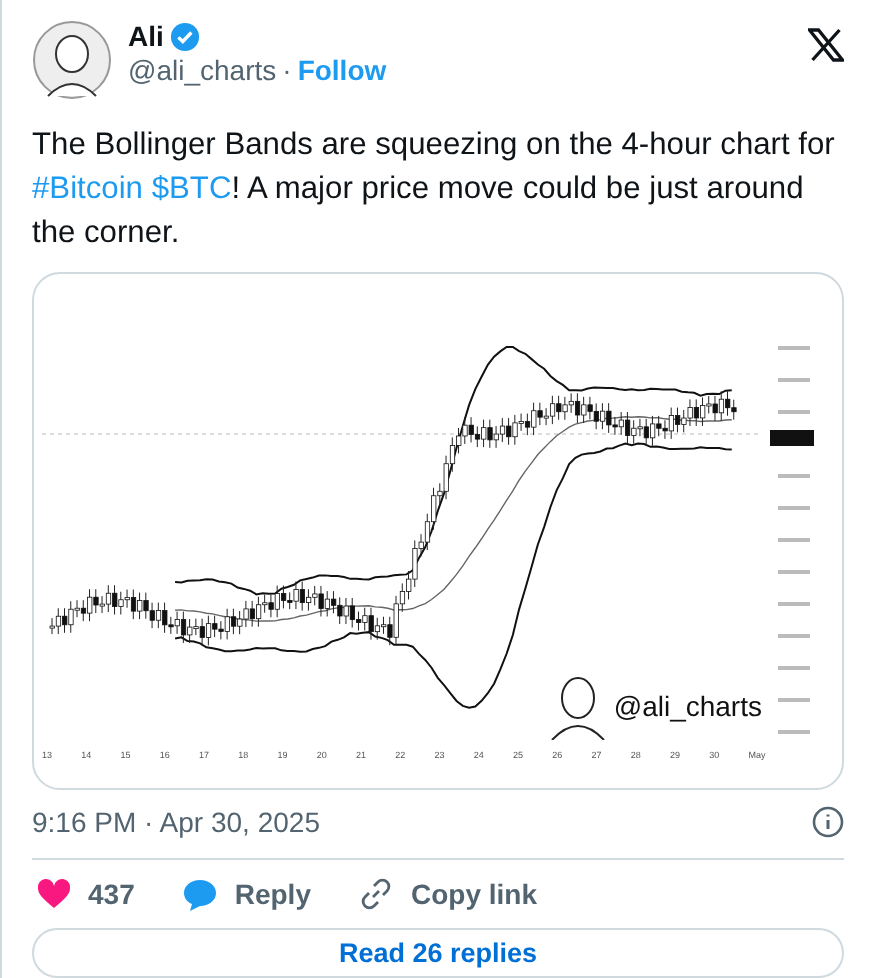 This screenshot has height=978, width=874. What do you see at coordinates (72, 60) in the screenshot?
I see `avatar` at bounding box center [72, 60].